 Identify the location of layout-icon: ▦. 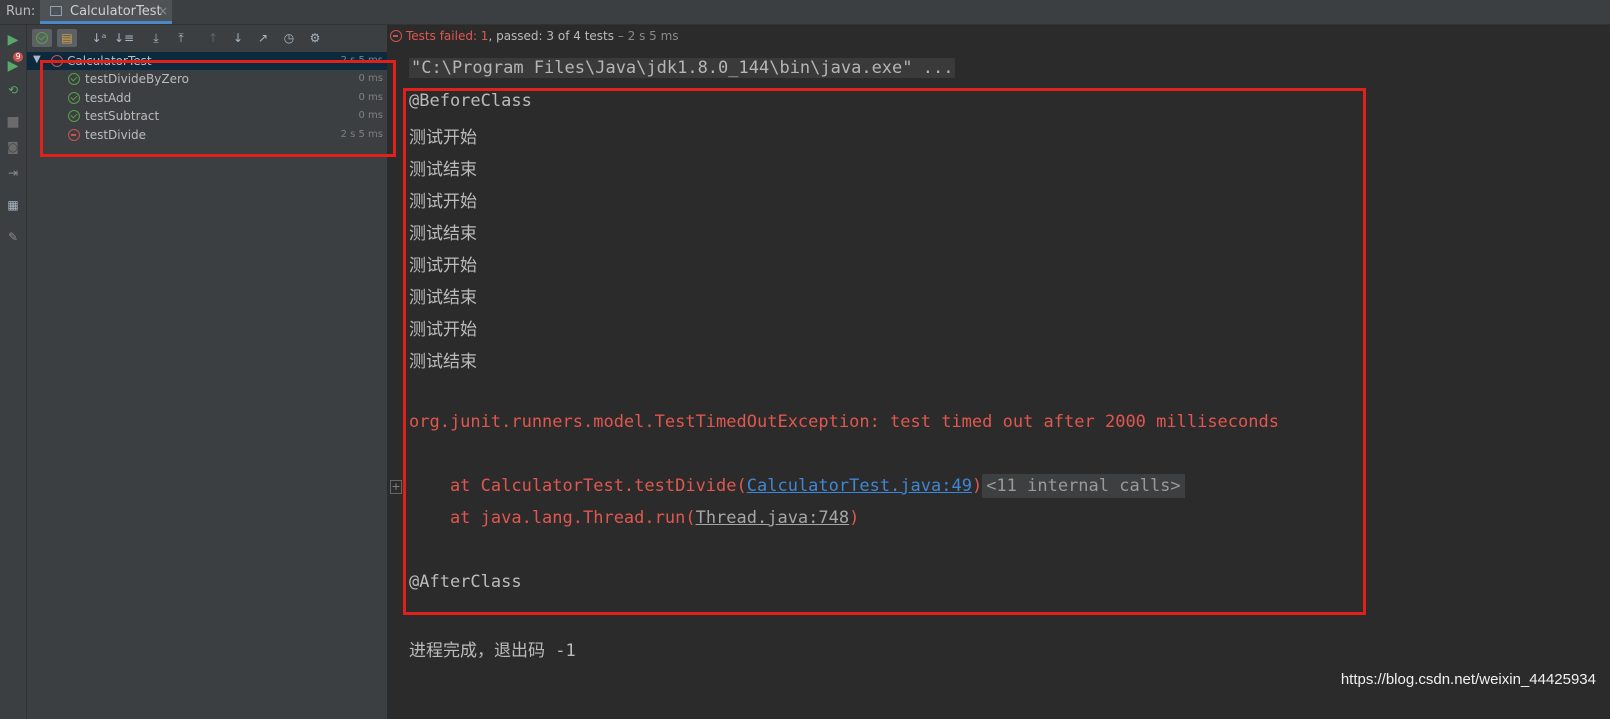
(13, 205).